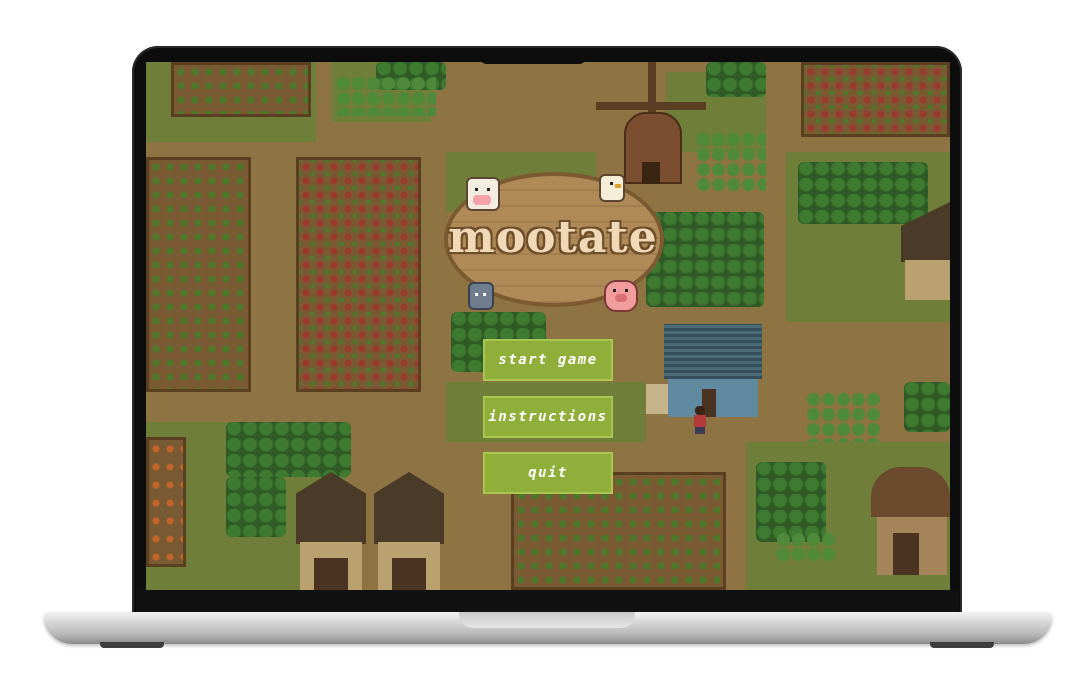  Describe the element at coordinates (533, 57) in the screenshot. I see `camera-notch` at that location.